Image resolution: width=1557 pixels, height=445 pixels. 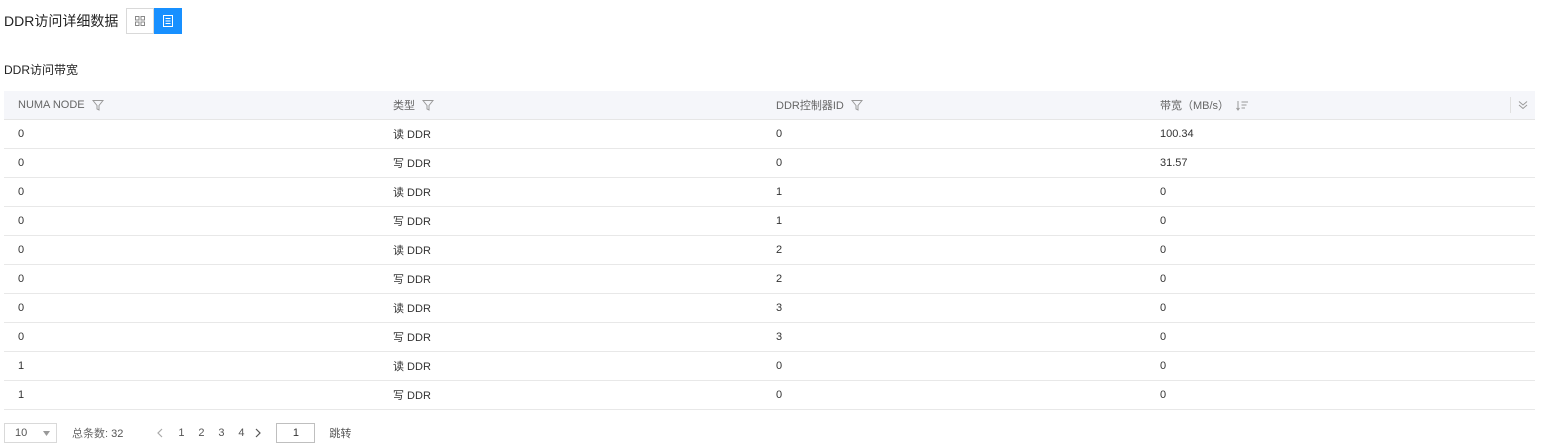 I want to click on total-value: 32, so click(x=117, y=434).